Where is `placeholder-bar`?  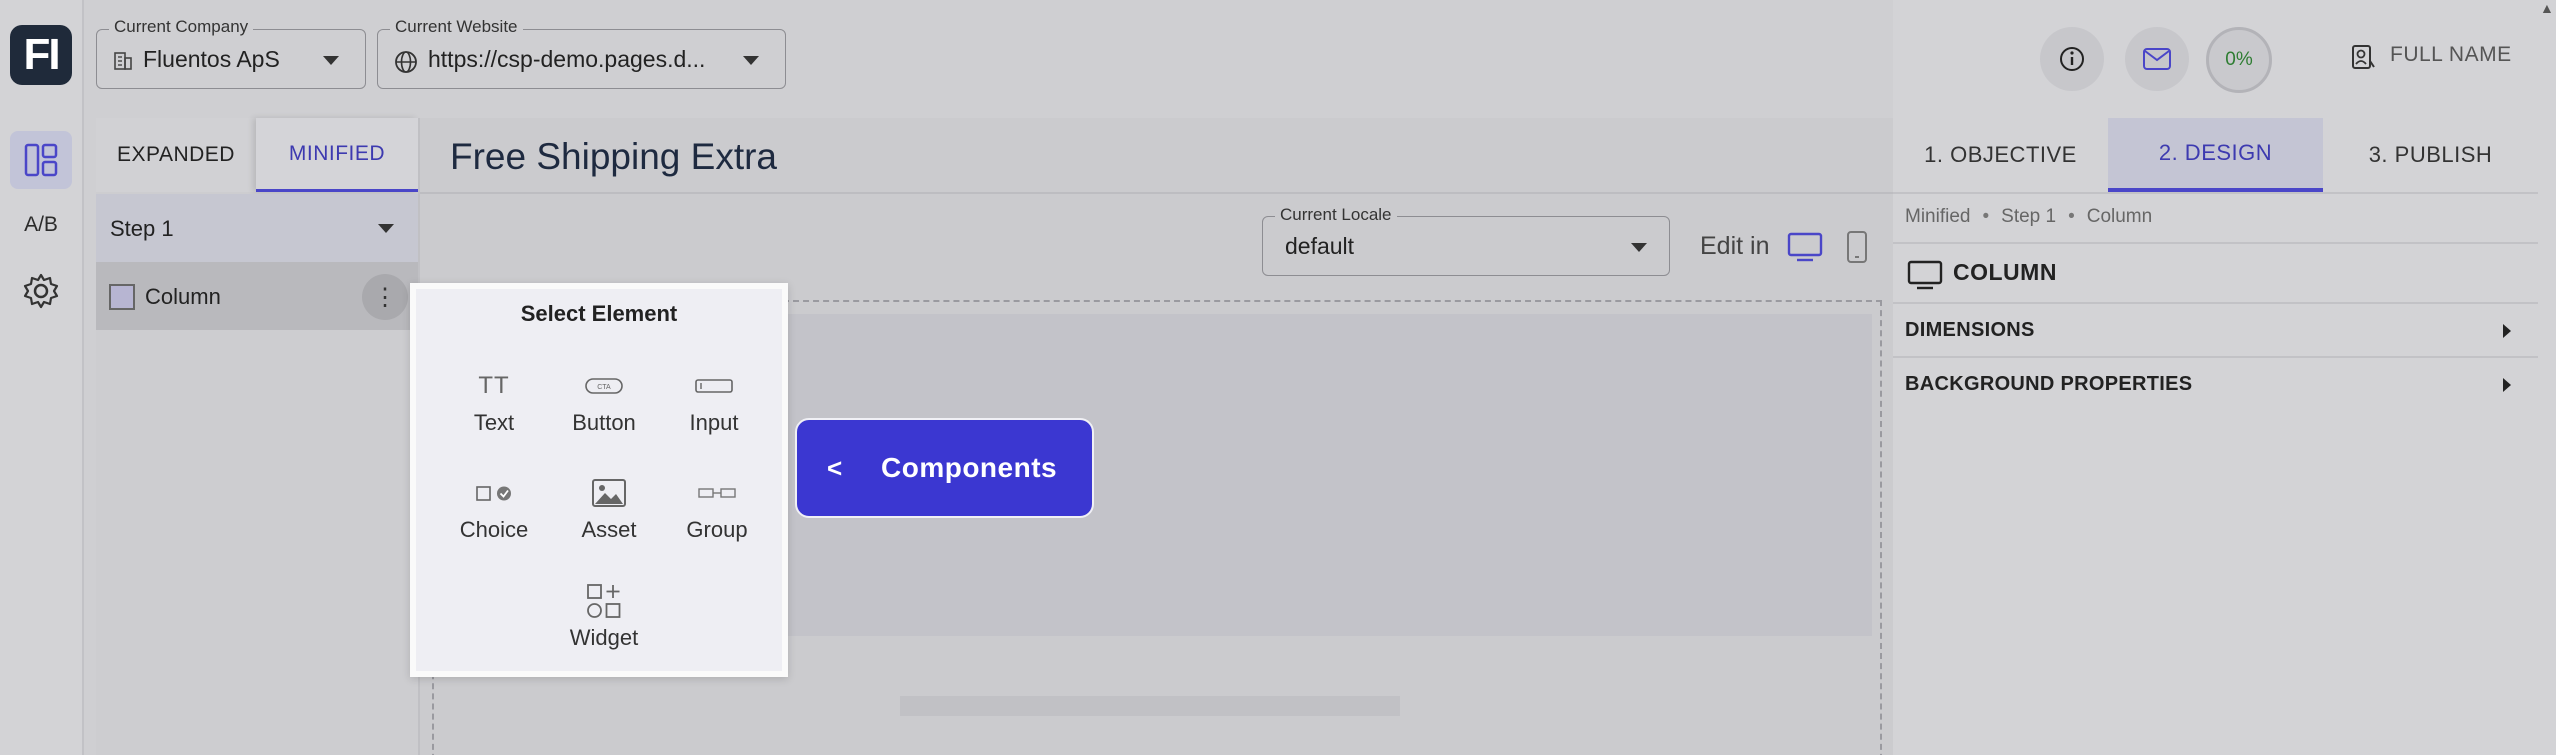
placeholder-bar is located at coordinates (1150, 706).